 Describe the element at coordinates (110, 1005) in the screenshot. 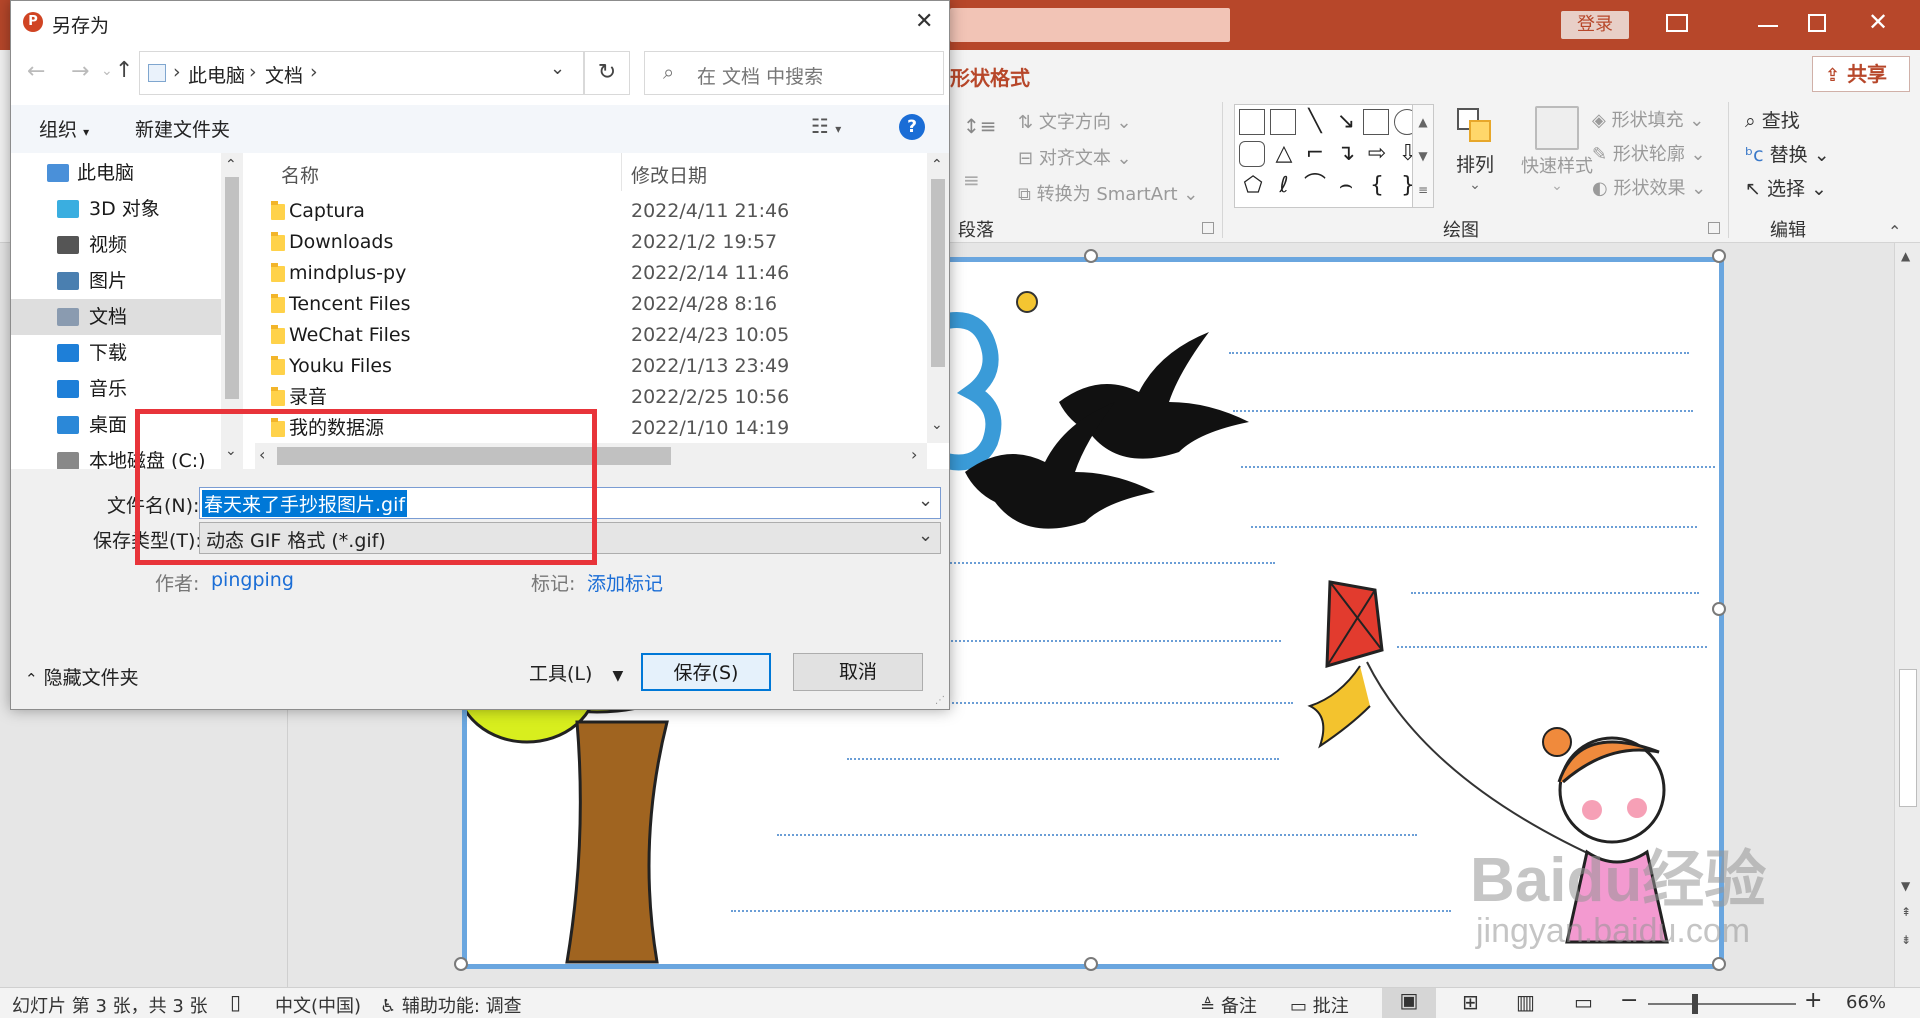

I see `slide-counter: 幻灯片 第 3 张，共 3 张` at that location.